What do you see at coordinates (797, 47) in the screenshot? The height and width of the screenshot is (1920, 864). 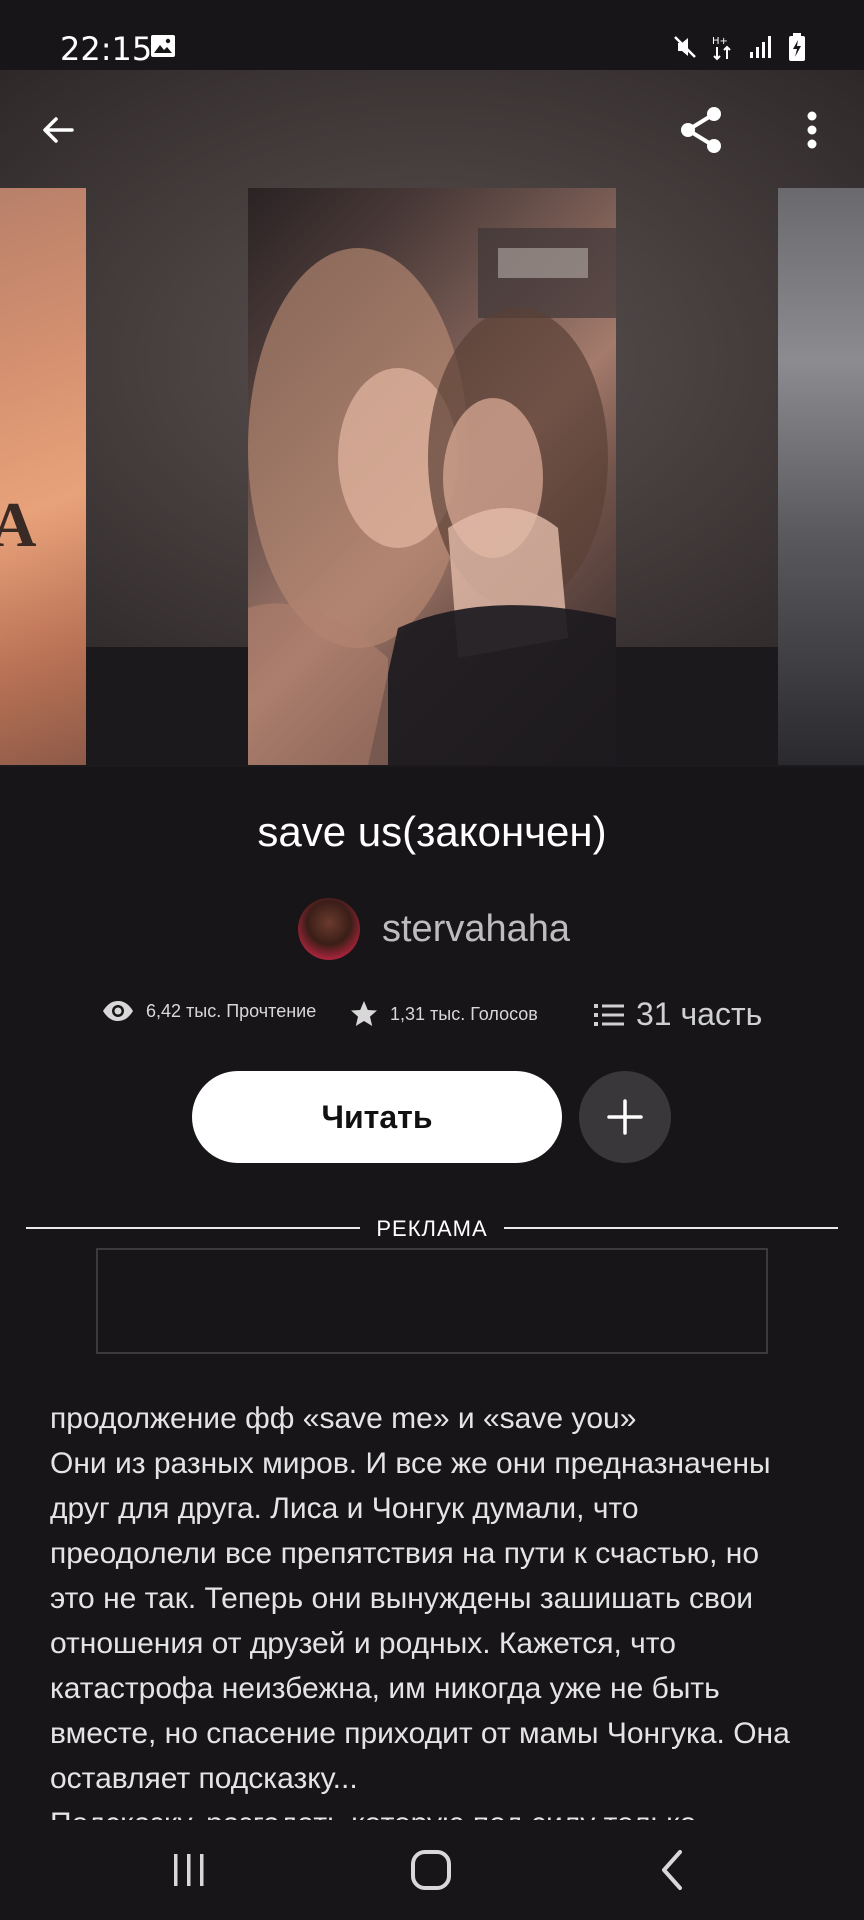 I see `battery-charging-icon` at bounding box center [797, 47].